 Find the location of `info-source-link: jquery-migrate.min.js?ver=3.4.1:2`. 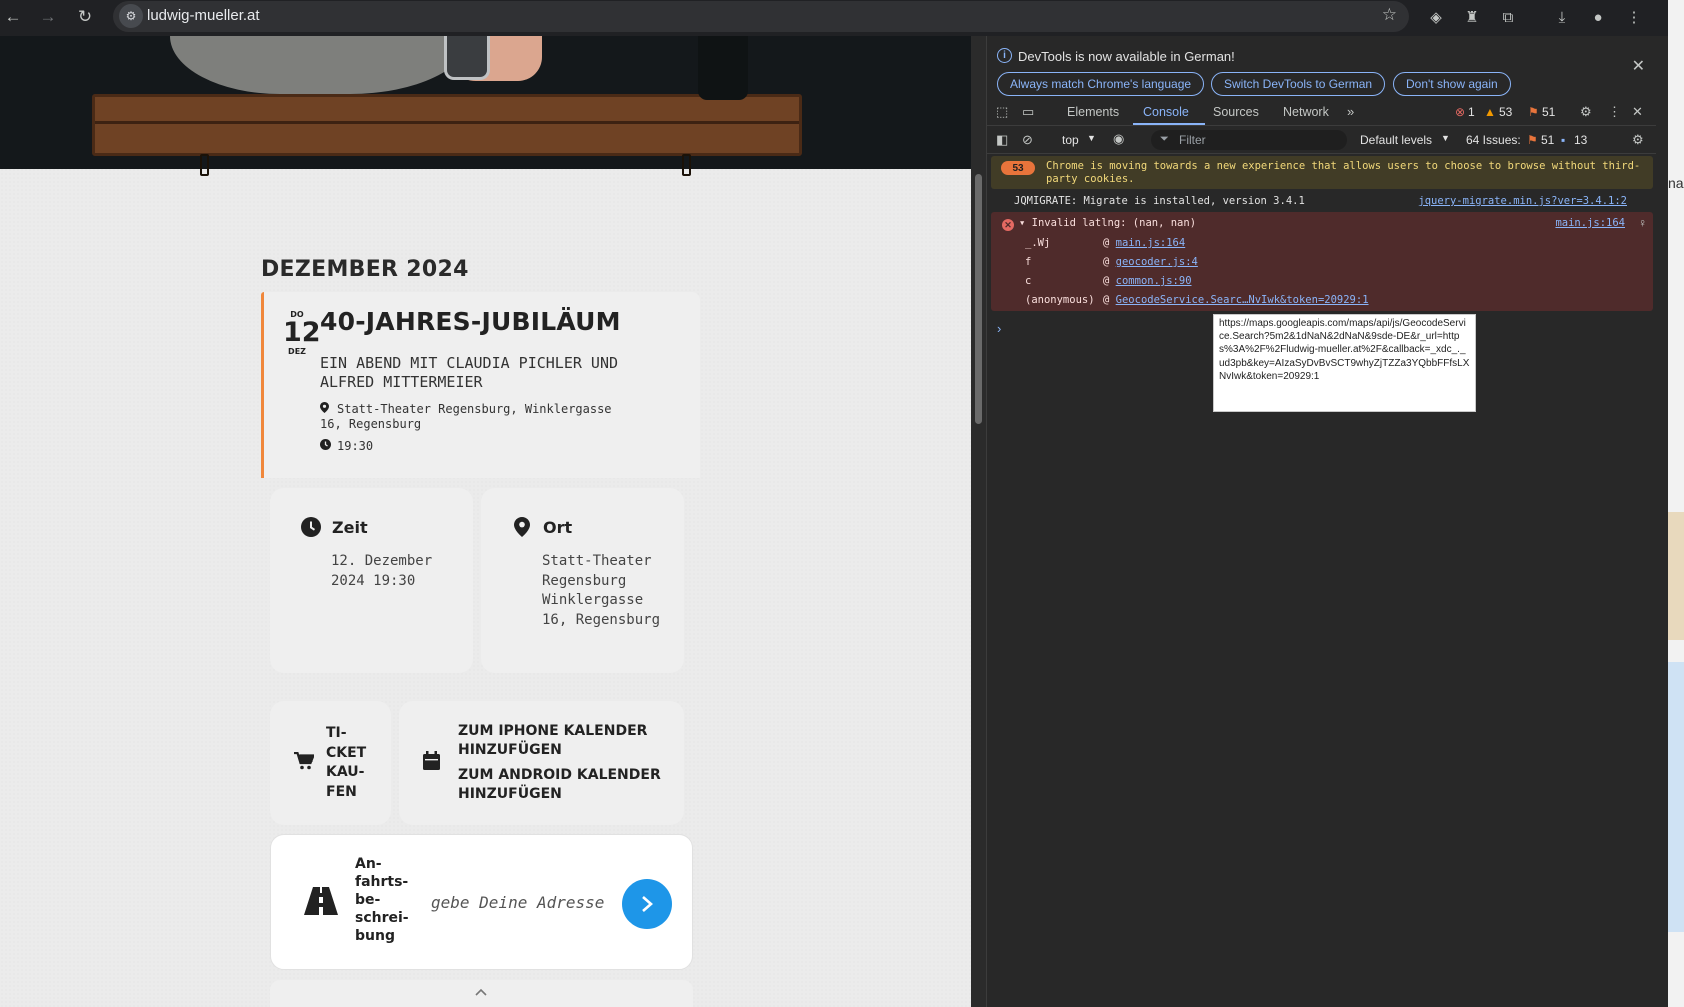

info-source-link: jquery-migrate.min.js?ver=3.4.1:2 is located at coordinates (1522, 201).